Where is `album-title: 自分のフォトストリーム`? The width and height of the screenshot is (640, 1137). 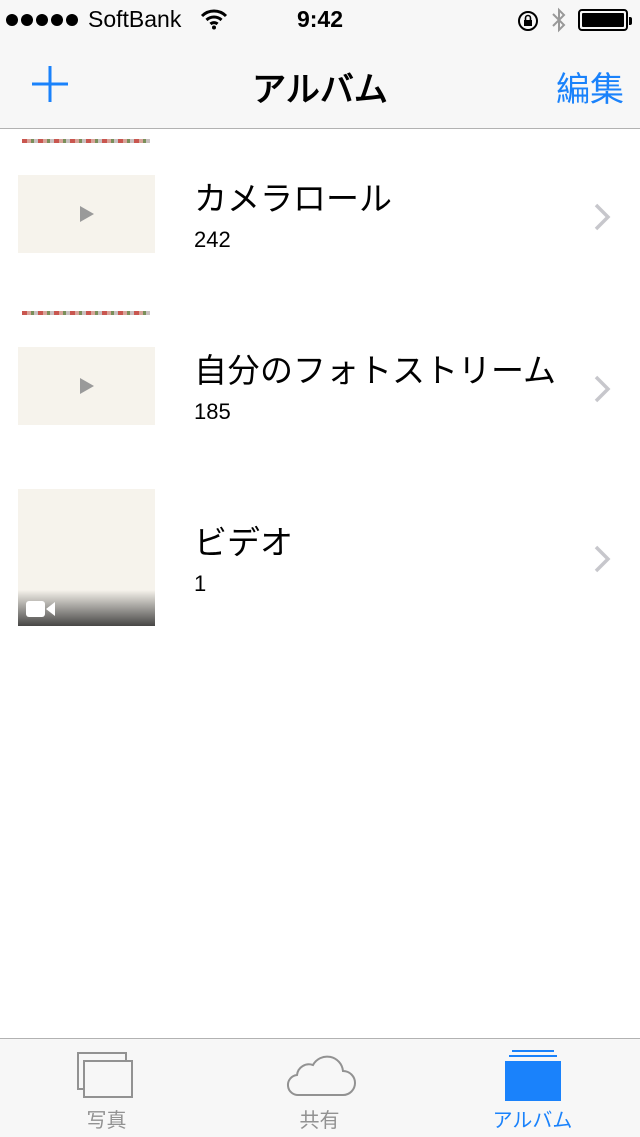
album-title: 自分のフォトストリーム is located at coordinates (375, 370).